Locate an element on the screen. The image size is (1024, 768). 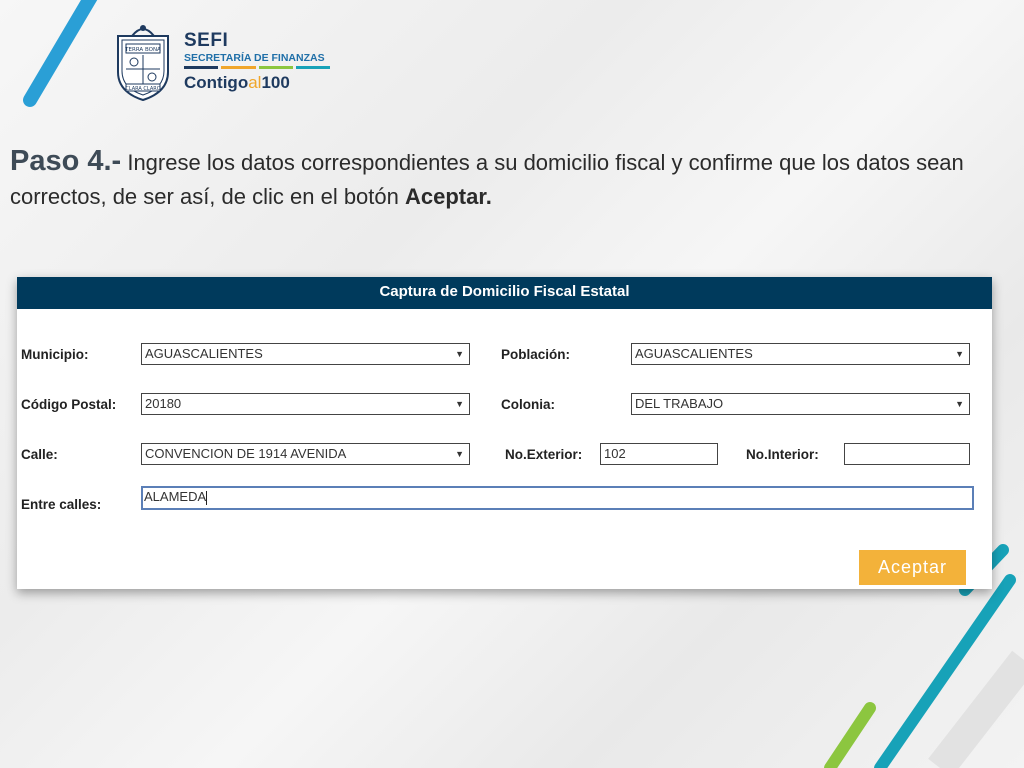
municipio-select: AGUASCALIENTES ▼ is located at coordinates (305, 354).